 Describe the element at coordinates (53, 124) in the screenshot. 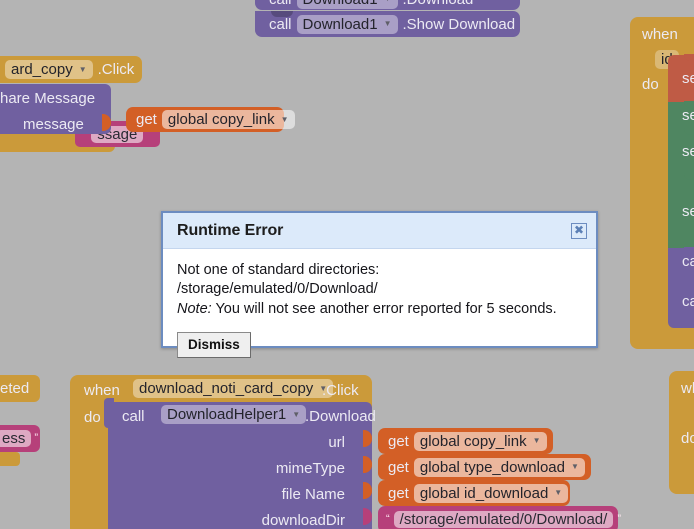

I see `share-param-label: message` at that location.